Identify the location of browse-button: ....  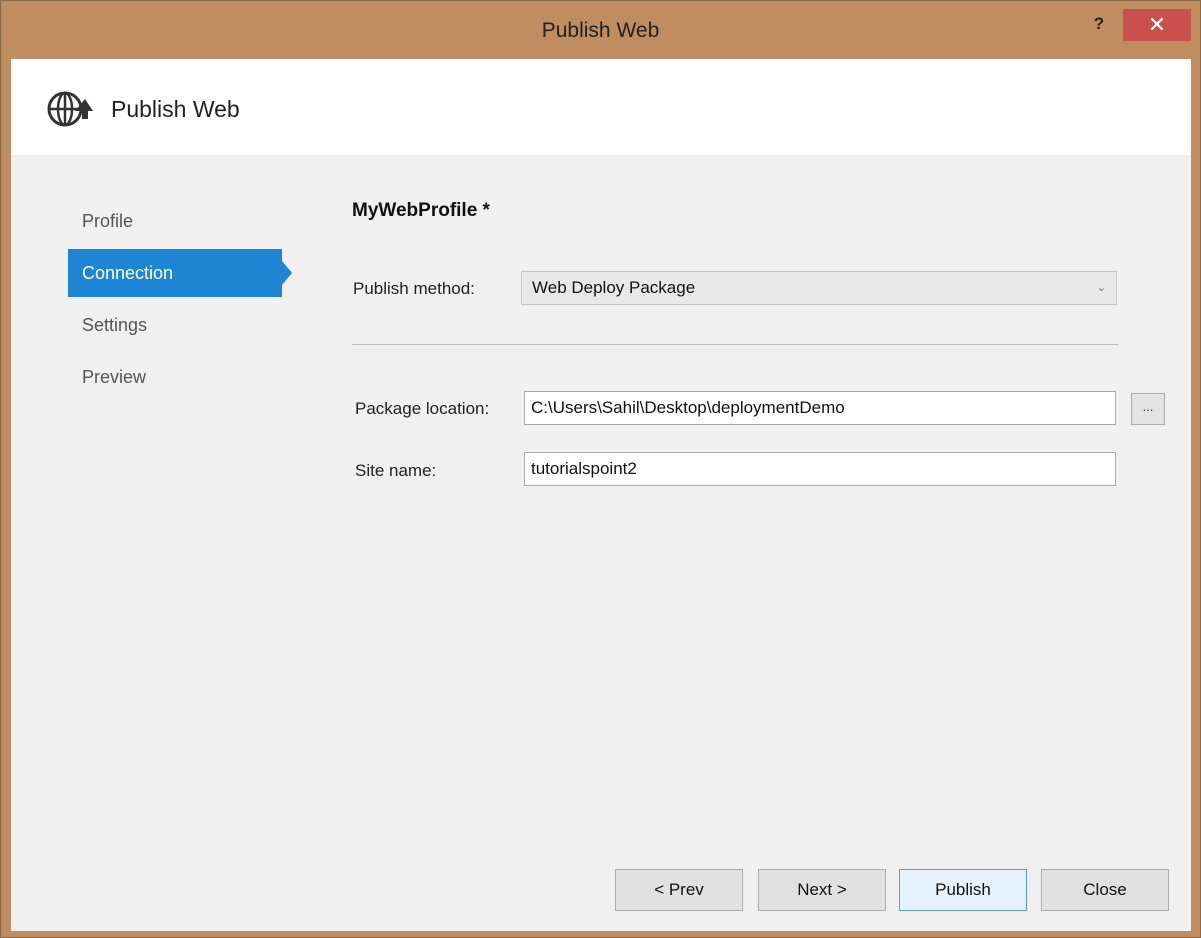
(1148, 409).